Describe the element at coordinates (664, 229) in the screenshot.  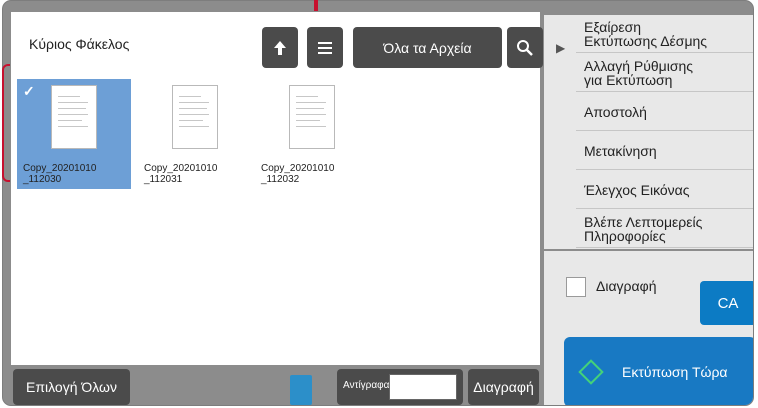
I see `menu-item-detailed-info: Βλέπε Λεπτομερείς Πληροφορίες` at that location.